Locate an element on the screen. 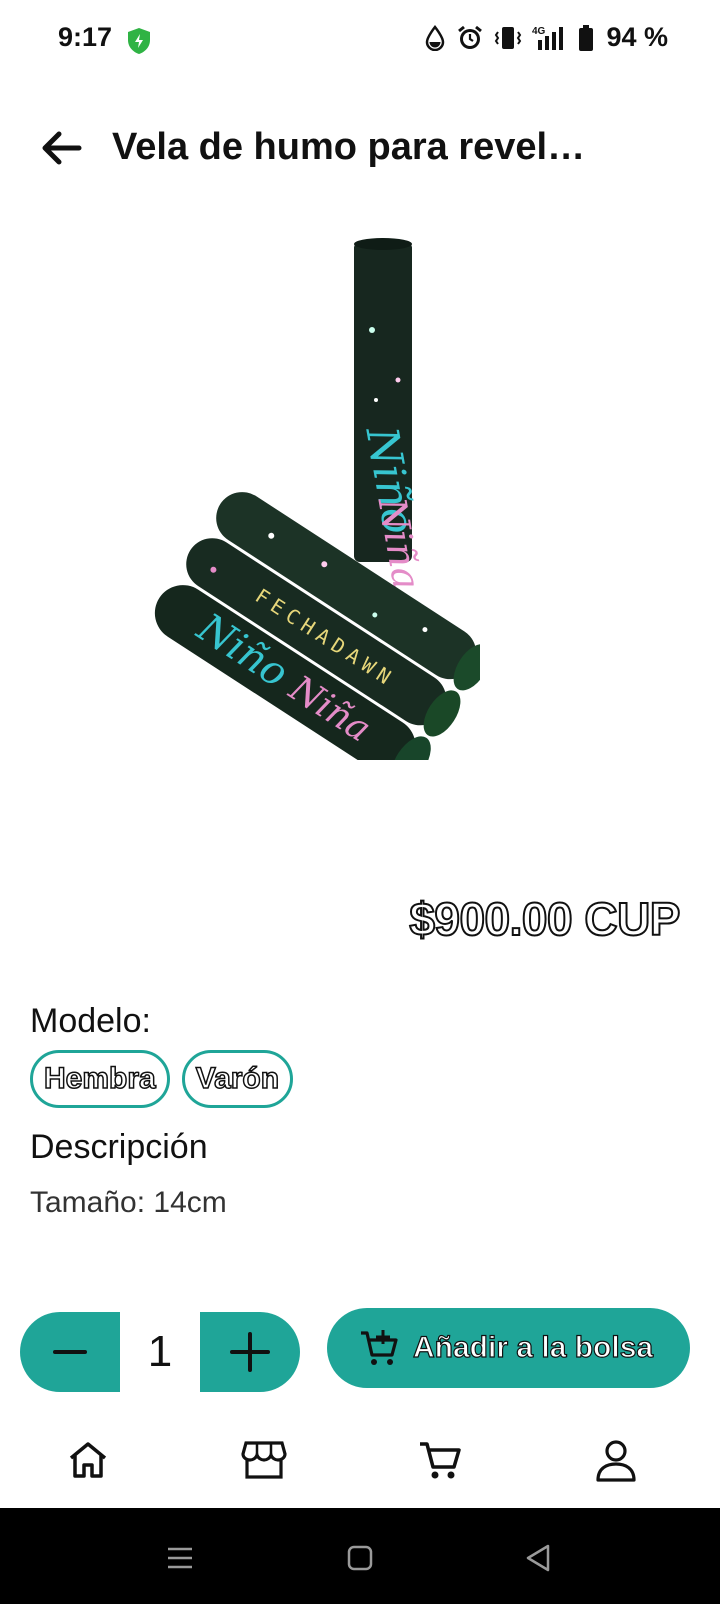 The image size is (720, 1604). status-time: 9:17 is located at coordinates (85, 37).